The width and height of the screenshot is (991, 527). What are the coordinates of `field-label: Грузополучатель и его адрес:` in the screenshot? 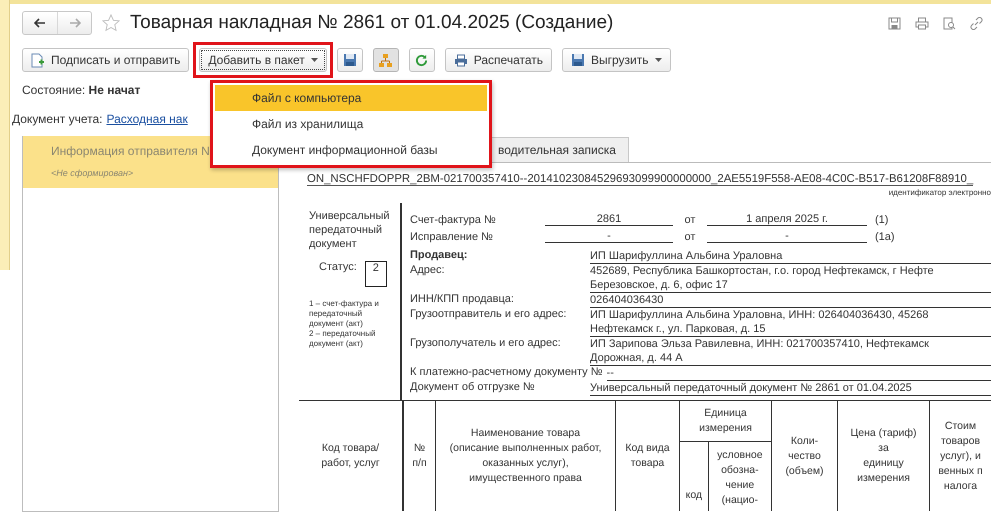 It's located at (486, 344).